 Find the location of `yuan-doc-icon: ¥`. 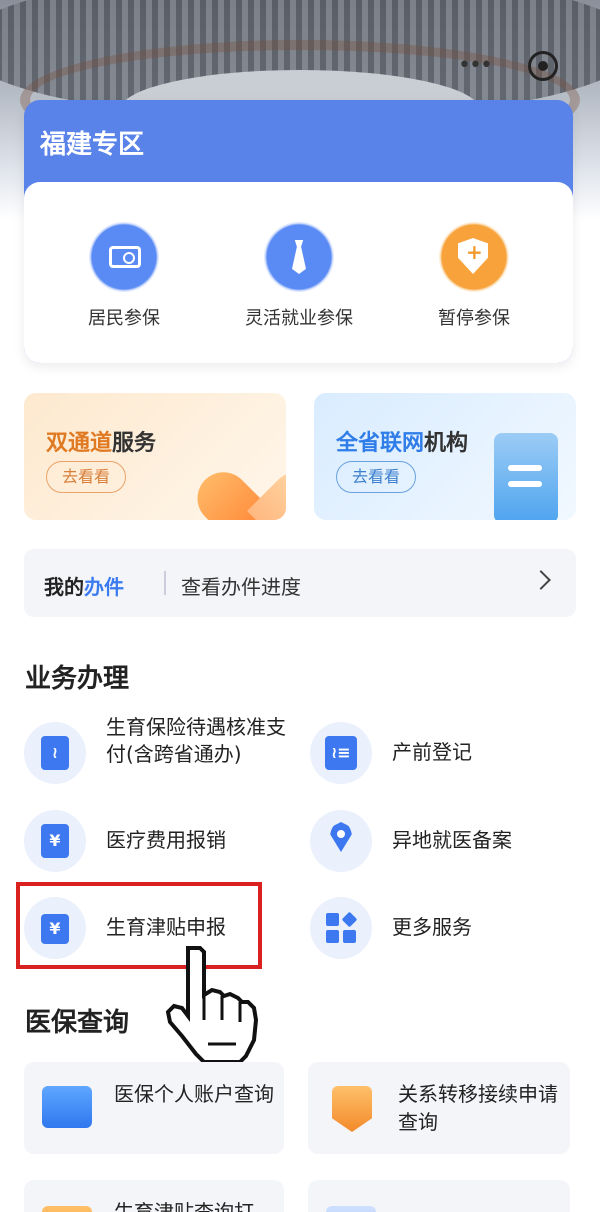

yuan-doc-icon: ¥ is located at coordinates (55, 841).